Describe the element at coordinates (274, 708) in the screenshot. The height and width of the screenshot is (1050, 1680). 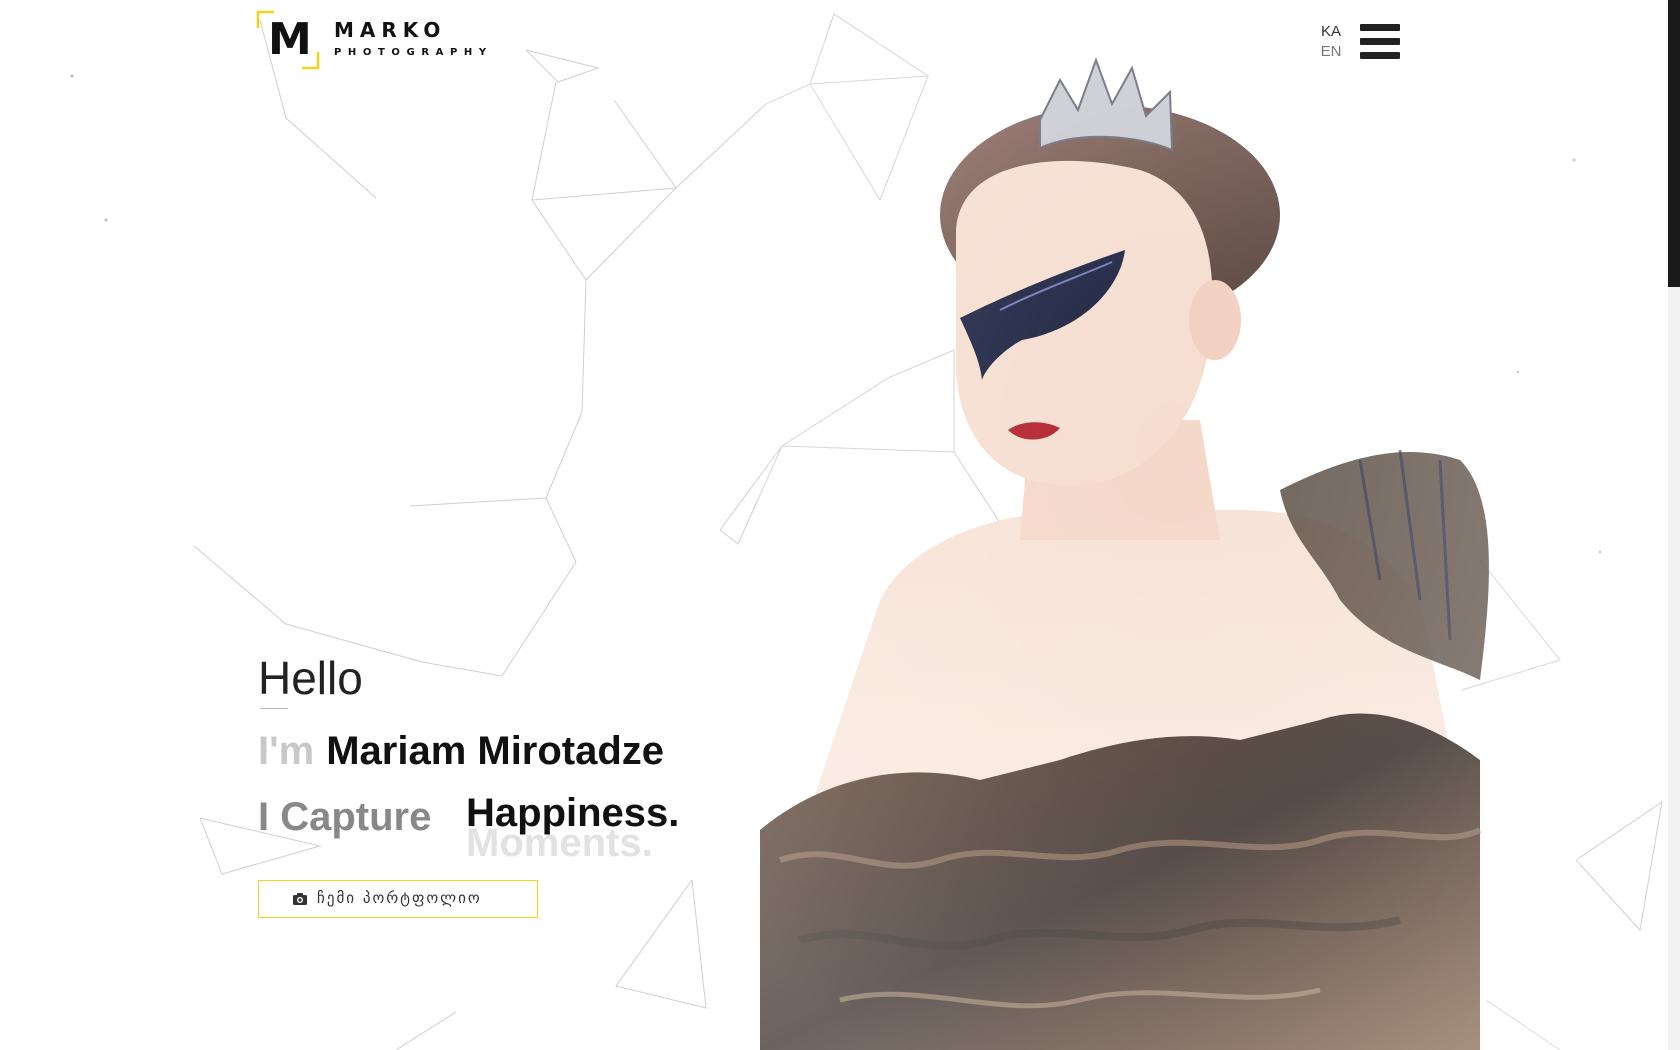
I see `greeting-underline` at that location.